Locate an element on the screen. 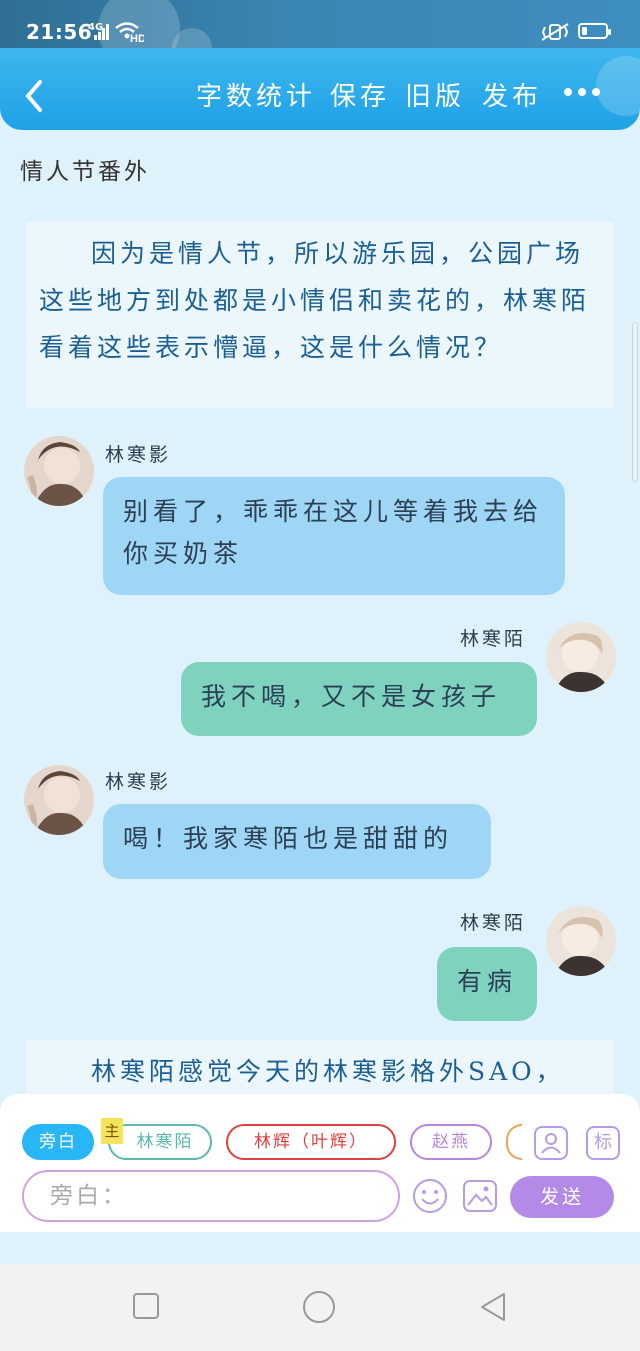 The width and height of the screenshot is (640, 1351). message-bubble: 有病 is located at coordinates (487, 984).